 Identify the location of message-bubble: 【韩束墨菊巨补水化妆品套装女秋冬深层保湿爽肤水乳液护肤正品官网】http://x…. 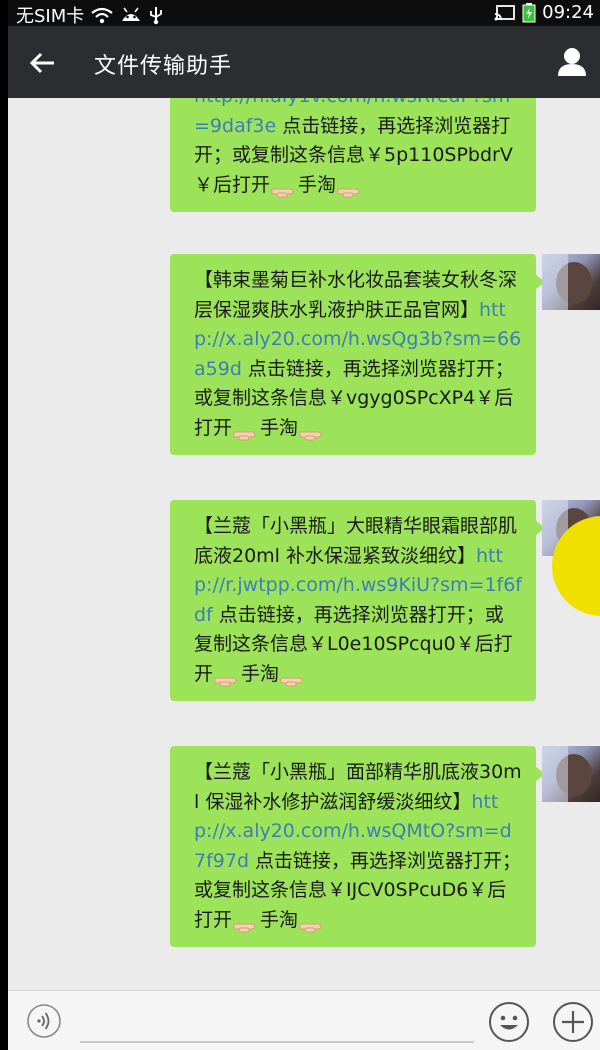
(357, 354).